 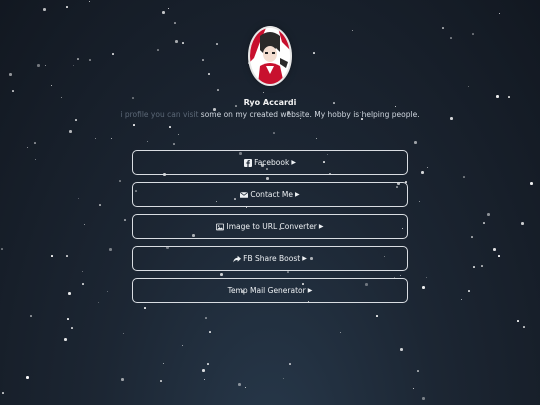 I want to click on image-to-url-button: Image to URL Converter ▶, so click(x=270, y=226).